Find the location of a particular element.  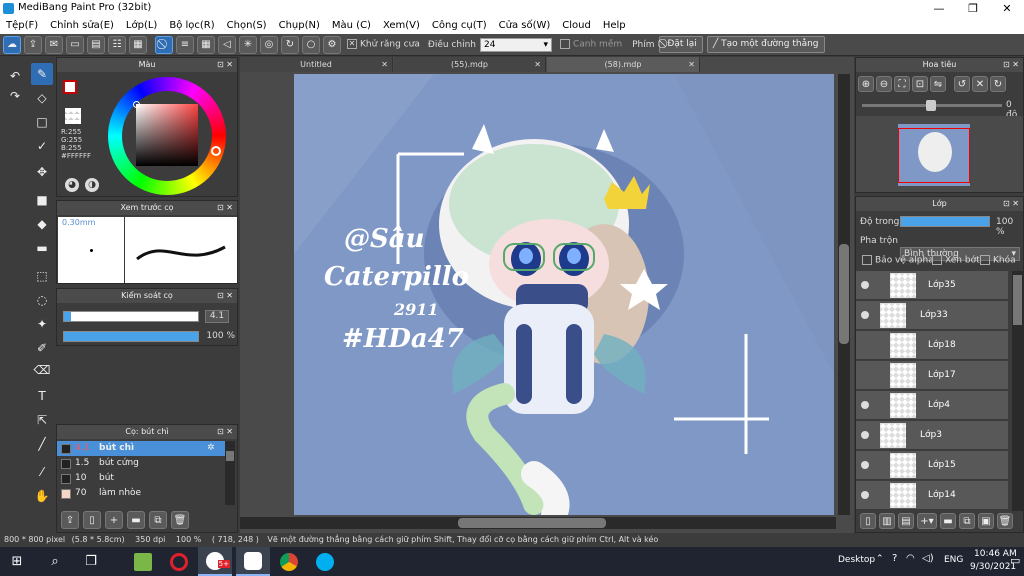

magic-wand-icon: ✦ is located at coordinates (42, 324).